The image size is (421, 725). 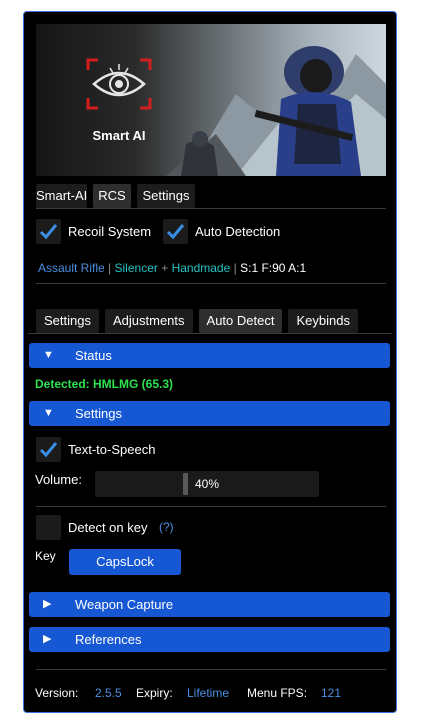 What do you see at coordinates (148, 321) in the screenshot?
I see `subtab-adjustments: Adjustments` at bounding box center [148, 321].